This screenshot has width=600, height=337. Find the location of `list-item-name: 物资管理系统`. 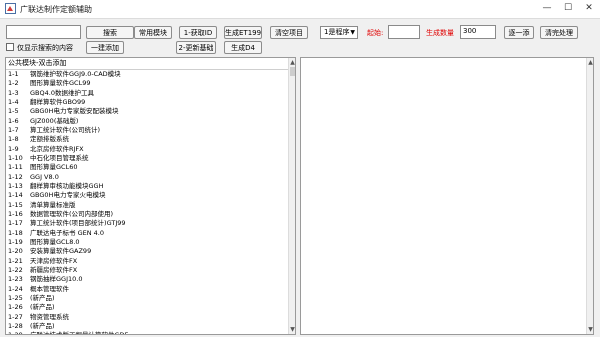

list-item-name: 物资管理系统 is located at coordinates (49, 316).